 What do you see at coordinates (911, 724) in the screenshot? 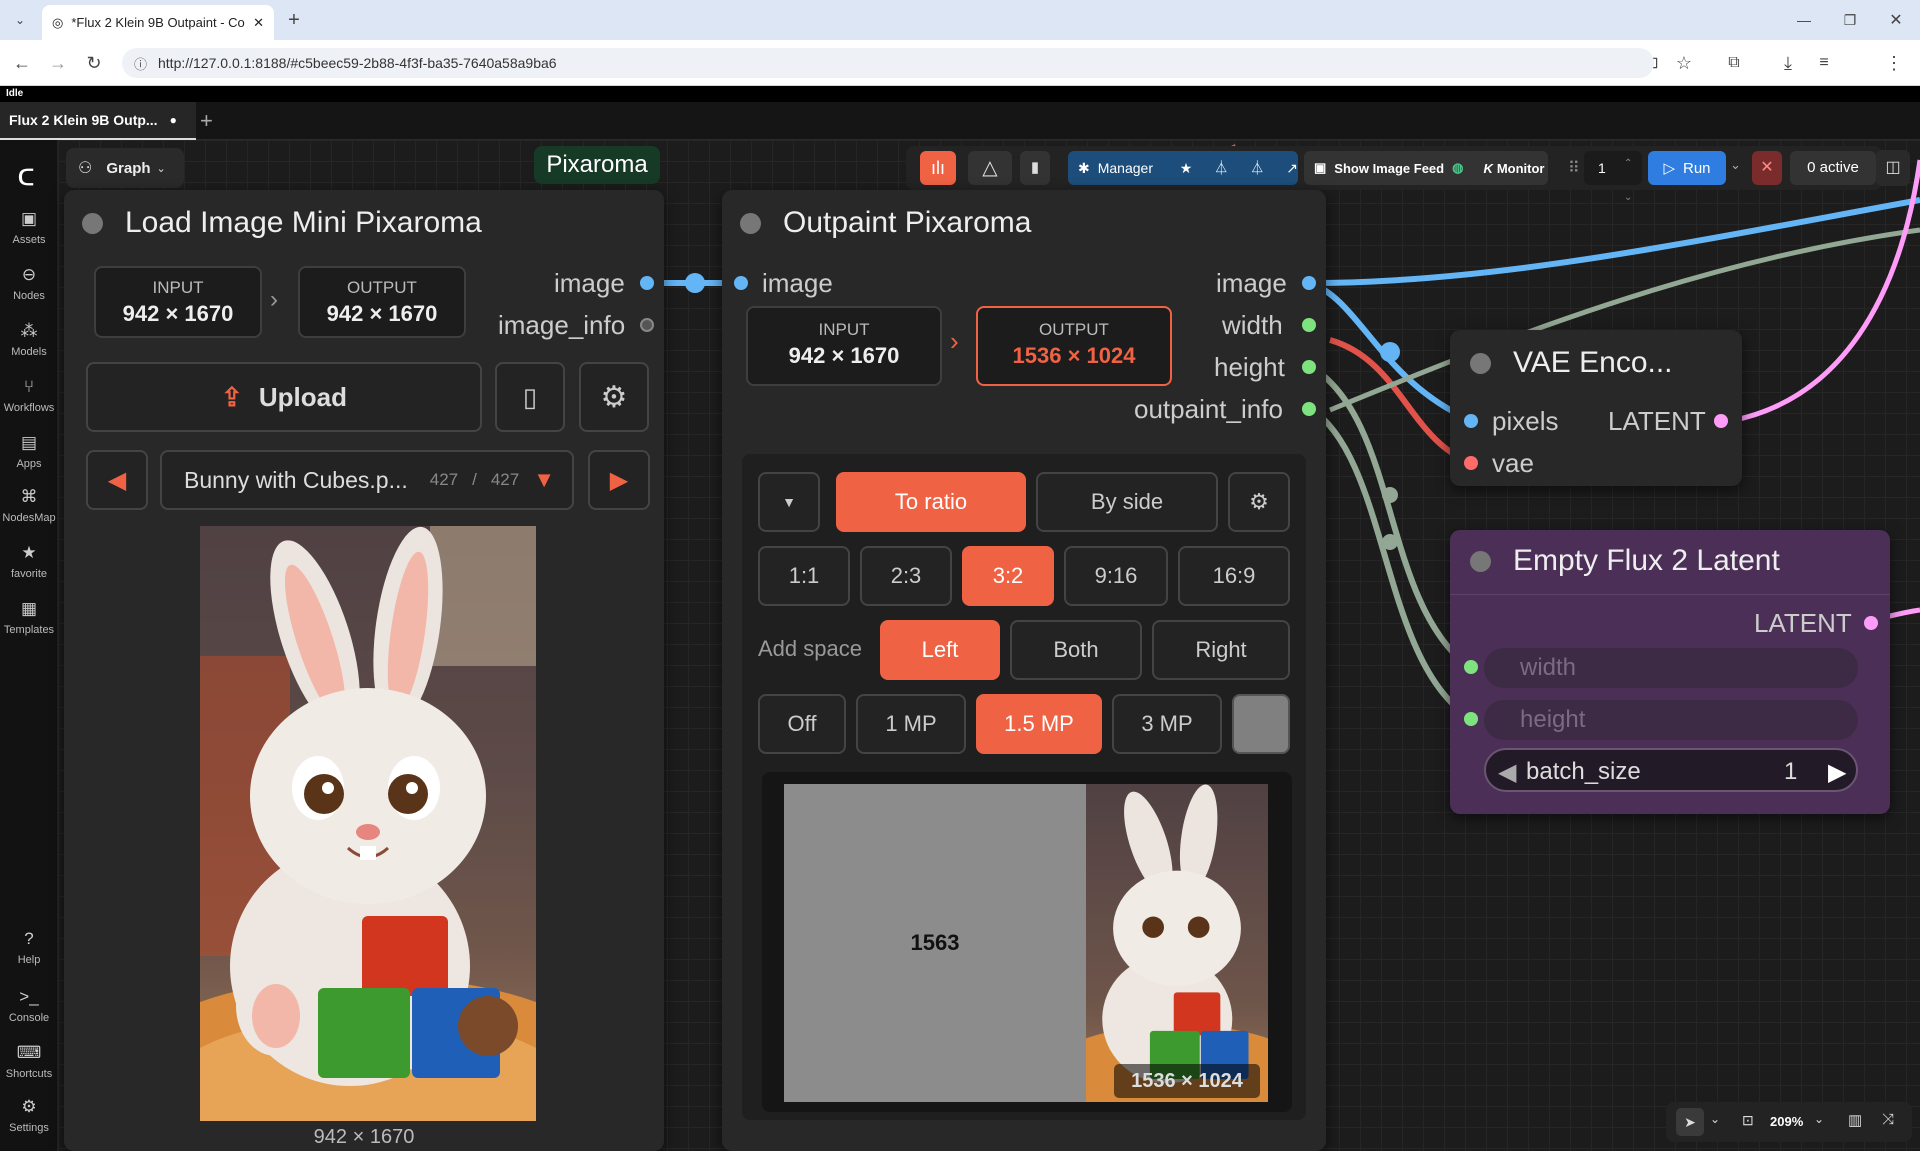
I see `mp-1-button: 1 MP` at bounding box center [911, 724].